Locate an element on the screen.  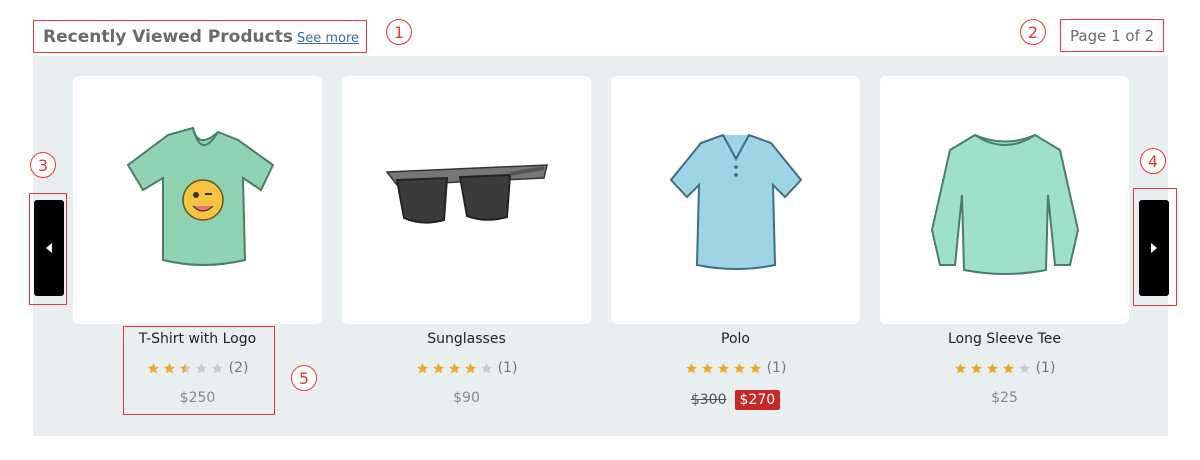
next-page-button is located at coordinates (1154, 248).